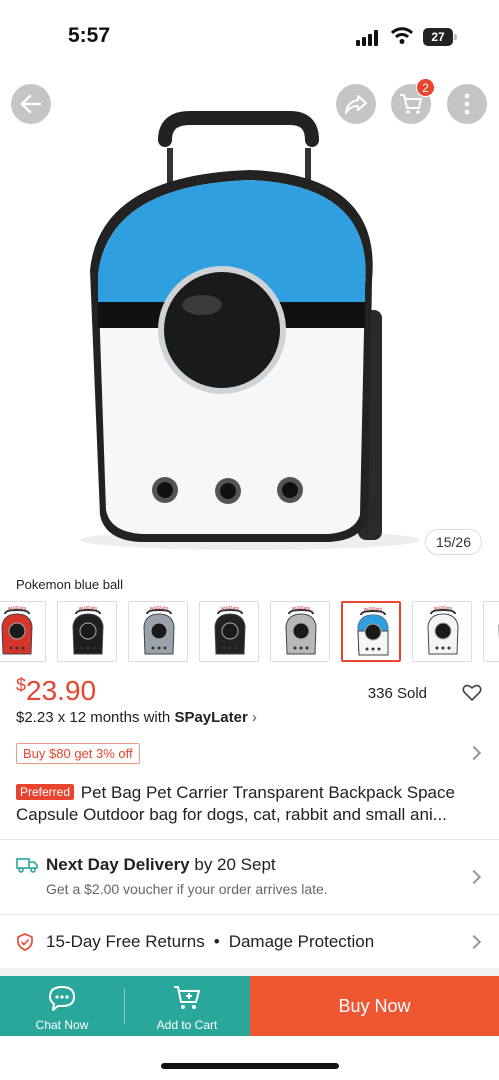 The height and width of the screenshot is (1080, 499). Describe the element at coordinates (411, 104) in the screenshot. I see `cart-icon` at that location.